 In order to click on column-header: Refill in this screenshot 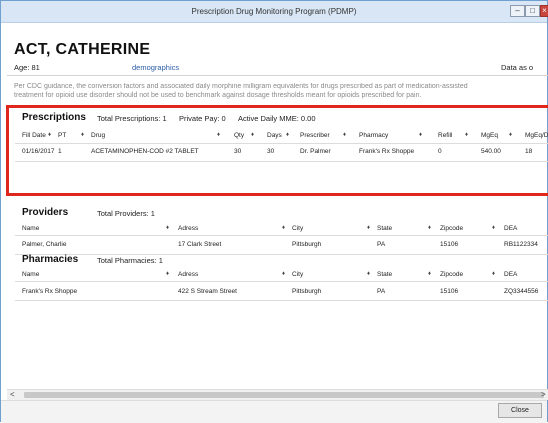, I will do `click(445, 135)`.